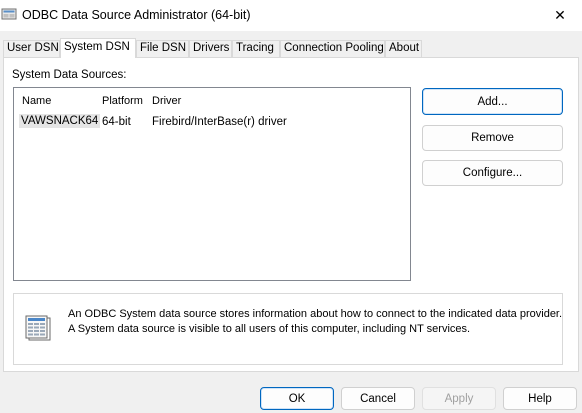 The height and width of the screenshot is (413, 582). I want to click on close-button: ✕, so click(560, 15).